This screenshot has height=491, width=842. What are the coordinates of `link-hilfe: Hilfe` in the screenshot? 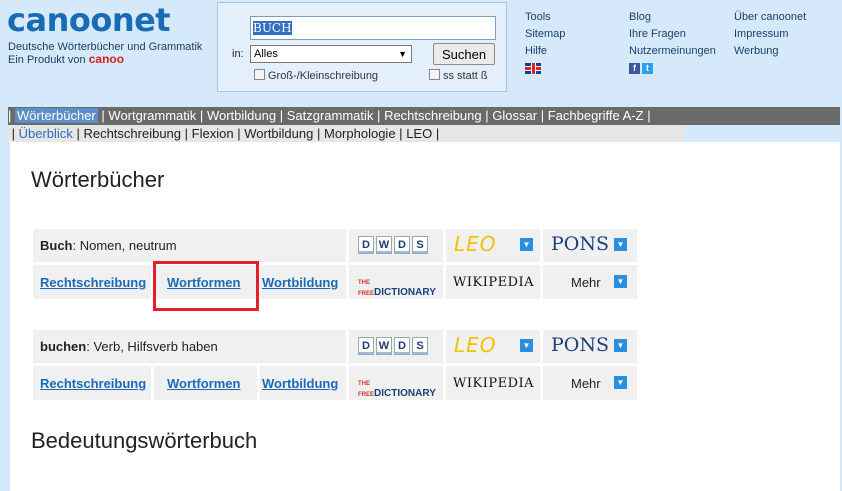 It's located at (545, 51).